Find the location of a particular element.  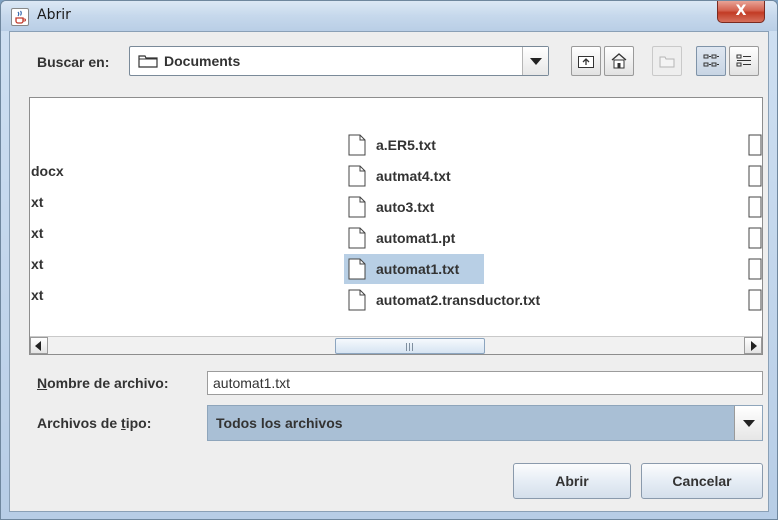

look-in-value: Documents is located at coordinates (202, 61).